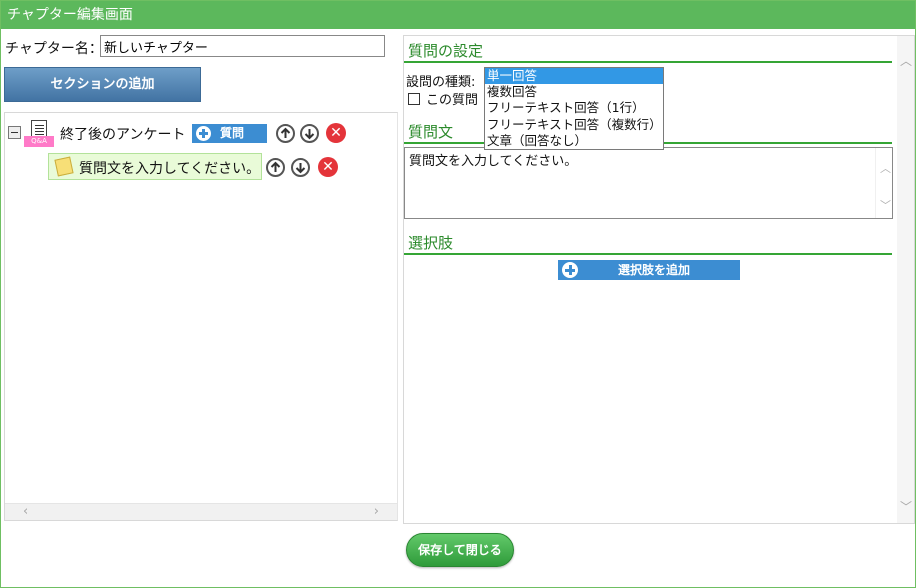 This screenshot has width=916, height=588. What do you see at coordinates (54, 49) in the screenshot?
I see `chapter-name-label: チャプター名：` at bounding box center [54, 49].